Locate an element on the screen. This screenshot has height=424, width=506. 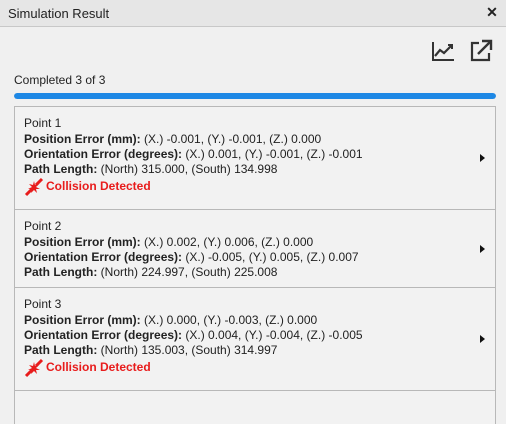
progress-fill is located at coordinates (255, 96).